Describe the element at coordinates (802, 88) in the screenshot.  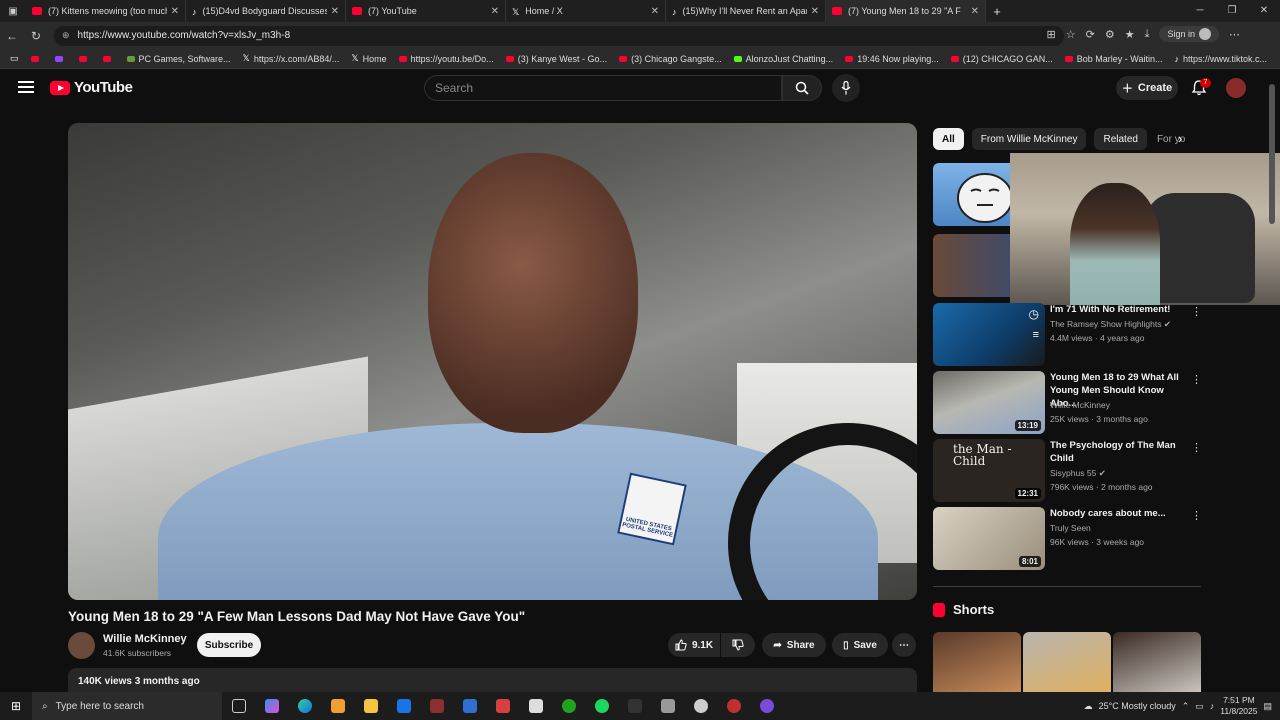
I see `search-button` at that location.